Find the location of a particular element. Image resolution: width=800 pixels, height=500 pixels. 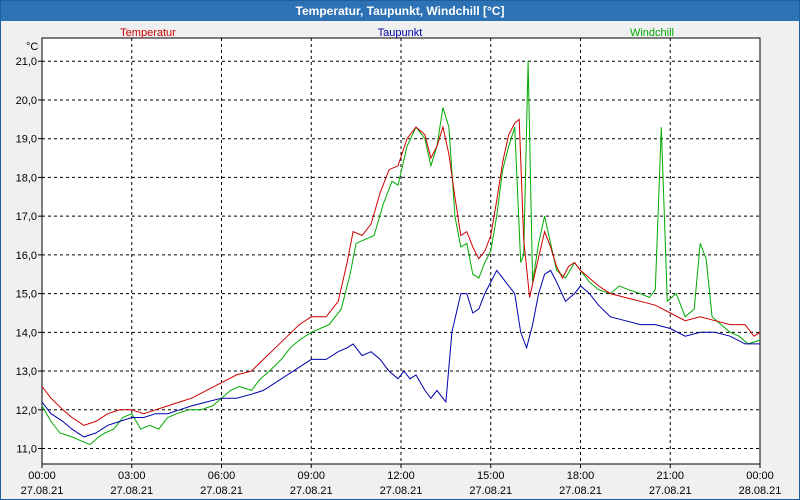

y-tick-label: 17,0 is located at coordinates (26, 217).